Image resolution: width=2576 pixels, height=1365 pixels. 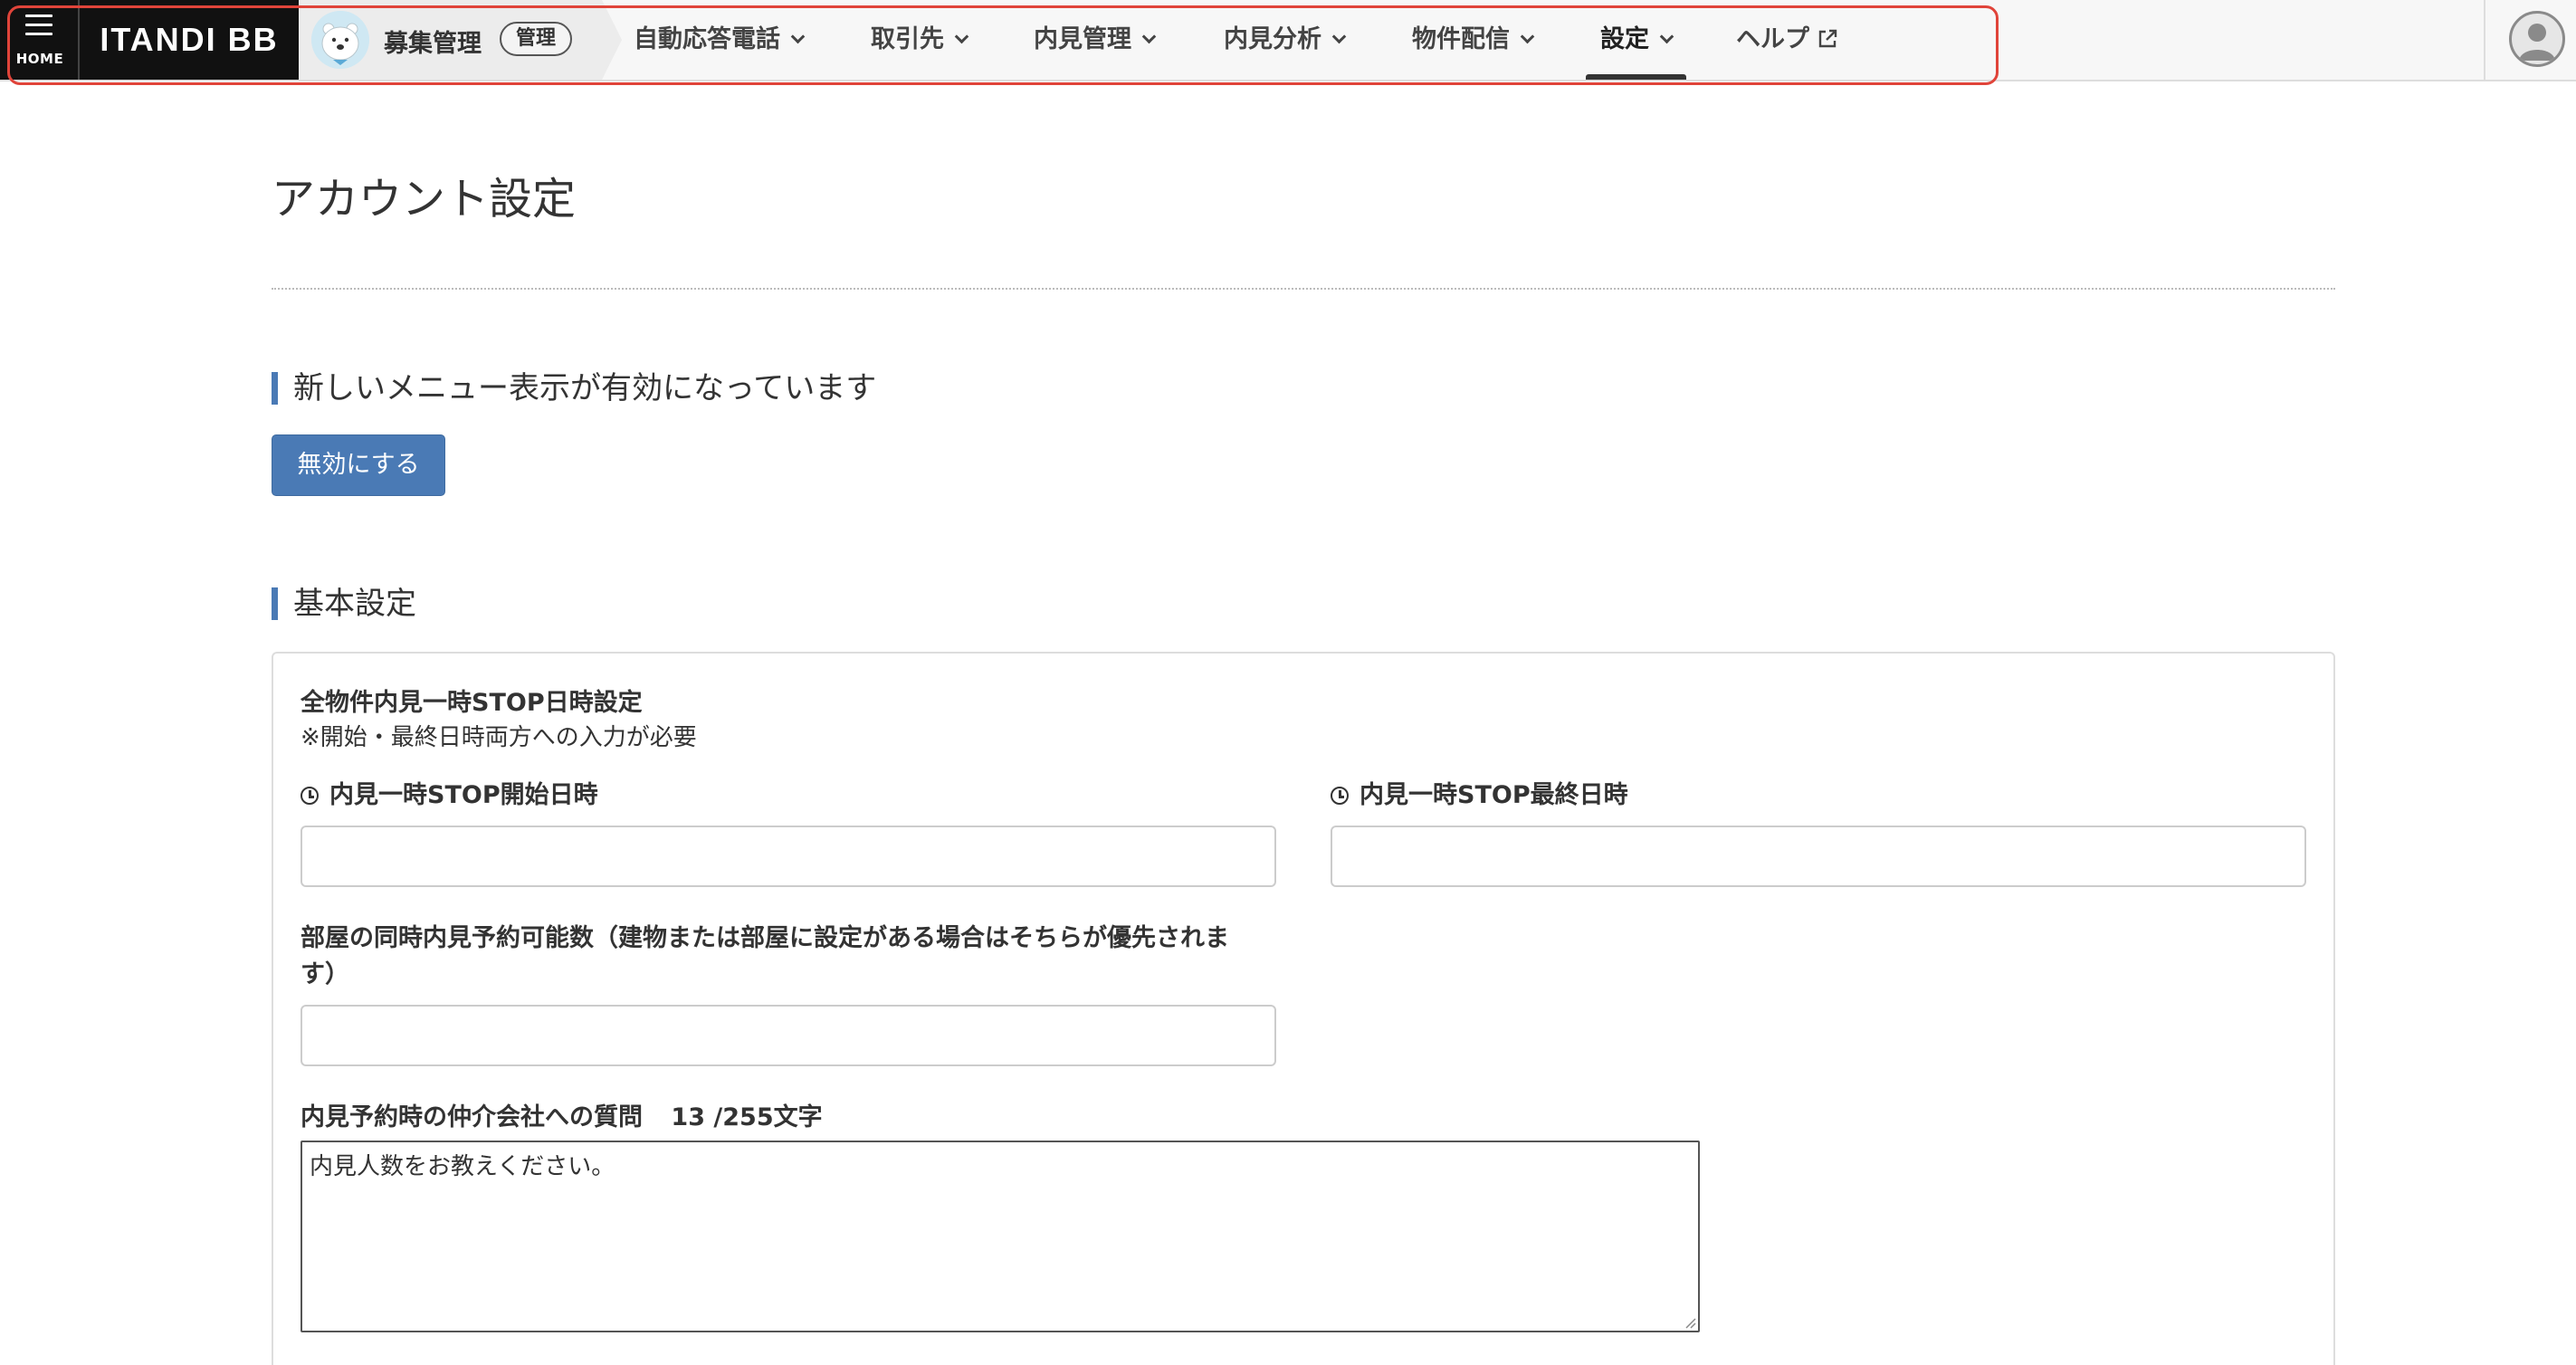 I want to click on stop-end-label: 内見一時STOP最終日時, so click(x=1479, y=793).